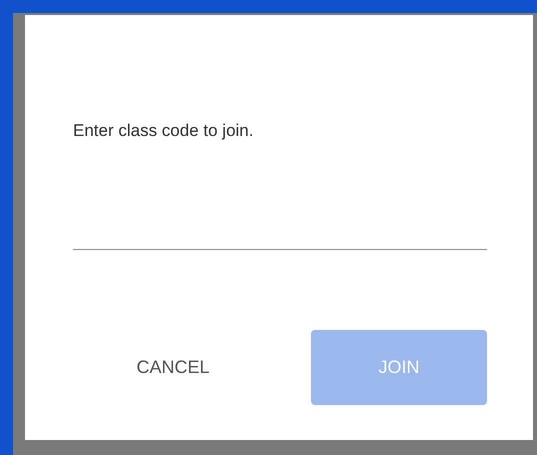  What do you see at coordinates (163, 131) in the screenshot?
I see `dialog-prompt: Enter class code to join.` at bounding box center [163, 131].